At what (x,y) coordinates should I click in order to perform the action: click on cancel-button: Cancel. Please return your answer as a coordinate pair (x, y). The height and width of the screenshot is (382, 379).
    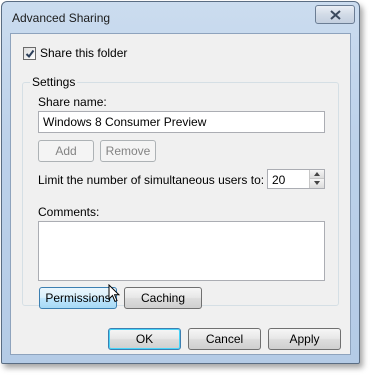
    Looking at the image, I should click on (224, 339).